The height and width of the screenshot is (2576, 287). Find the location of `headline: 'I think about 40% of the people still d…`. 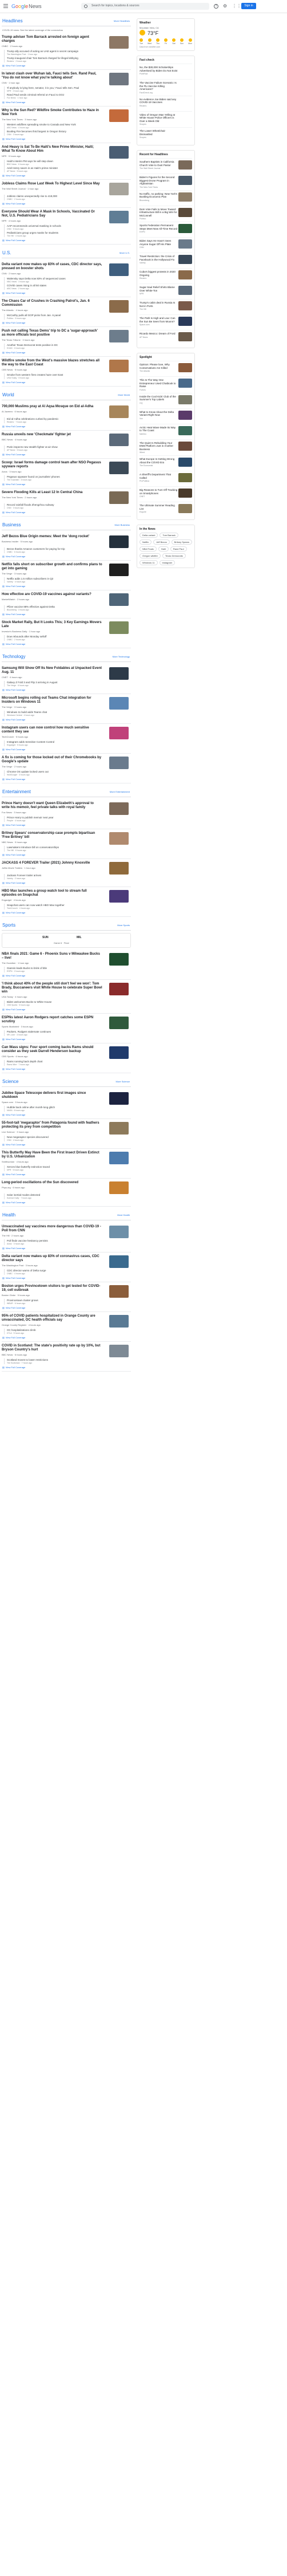

headline: 'I think about 40% of the people still d… is located at coordinates (52, 988).